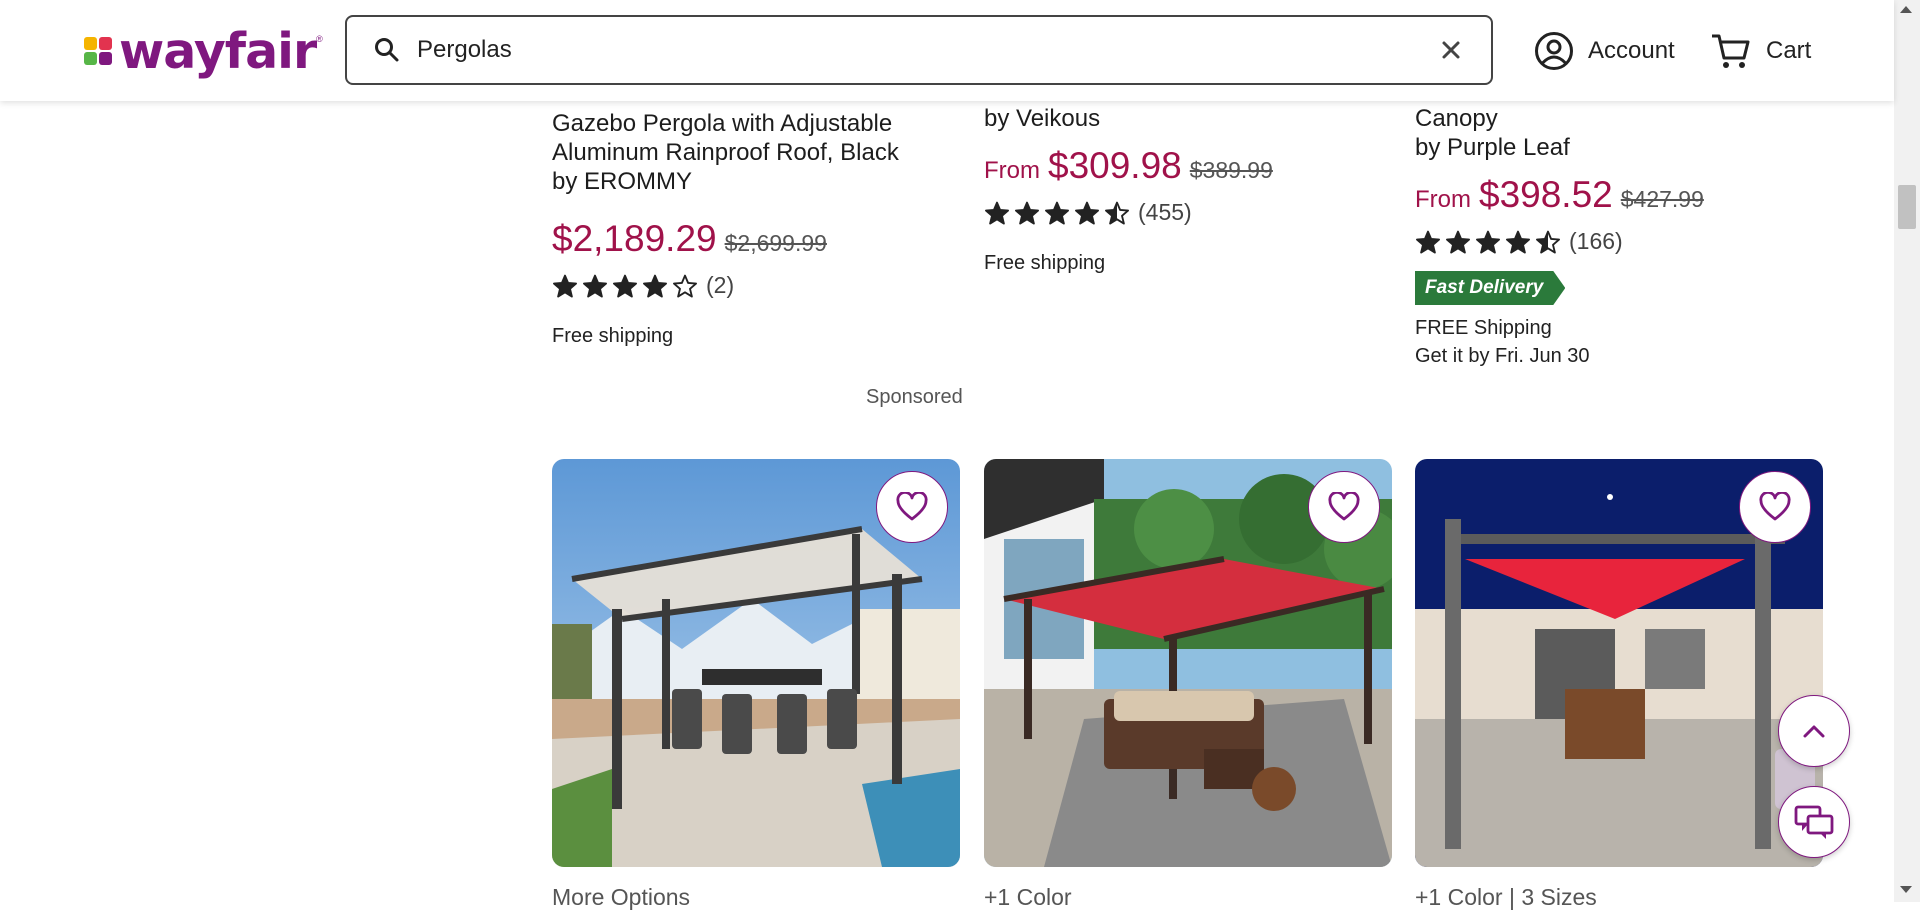  I want to click on search-bar: Pergolas, so click(919, 50).